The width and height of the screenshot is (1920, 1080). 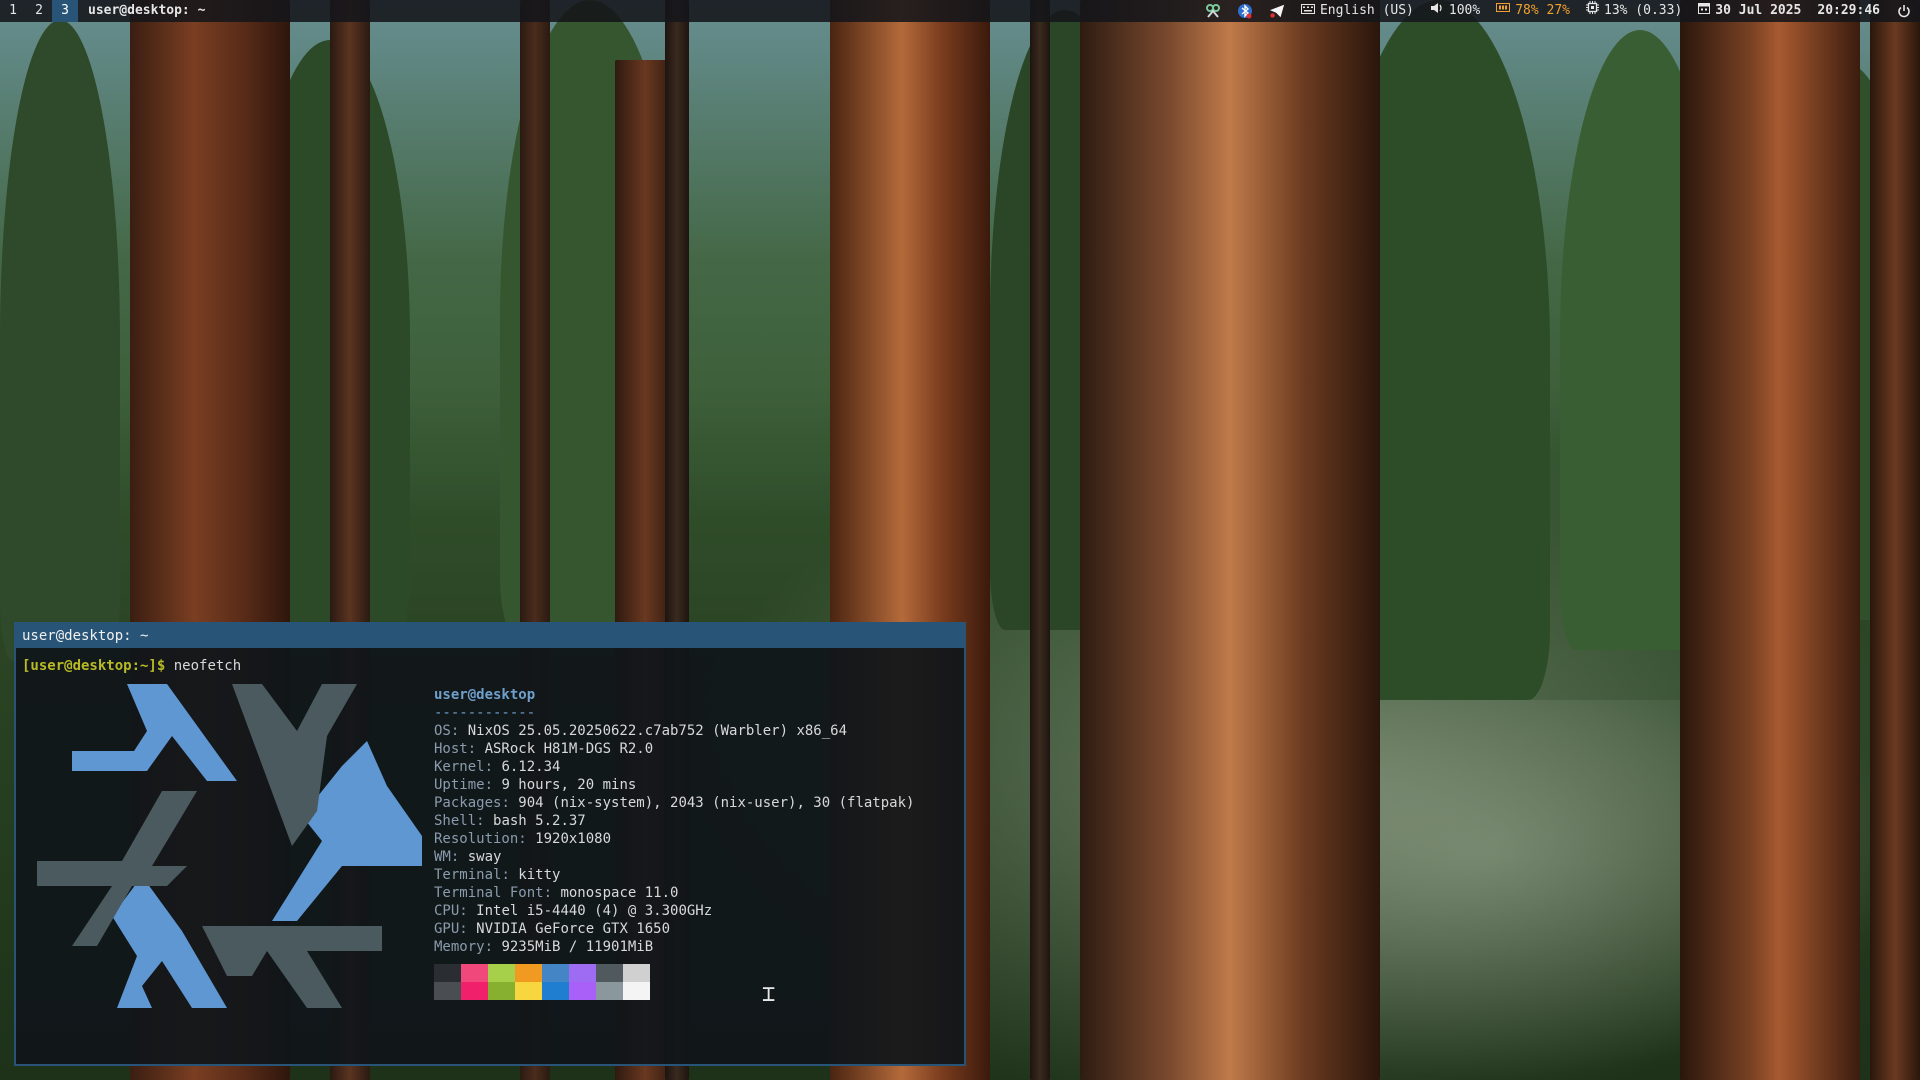 I want to click on network-icon, so click(x=1213, y=11).